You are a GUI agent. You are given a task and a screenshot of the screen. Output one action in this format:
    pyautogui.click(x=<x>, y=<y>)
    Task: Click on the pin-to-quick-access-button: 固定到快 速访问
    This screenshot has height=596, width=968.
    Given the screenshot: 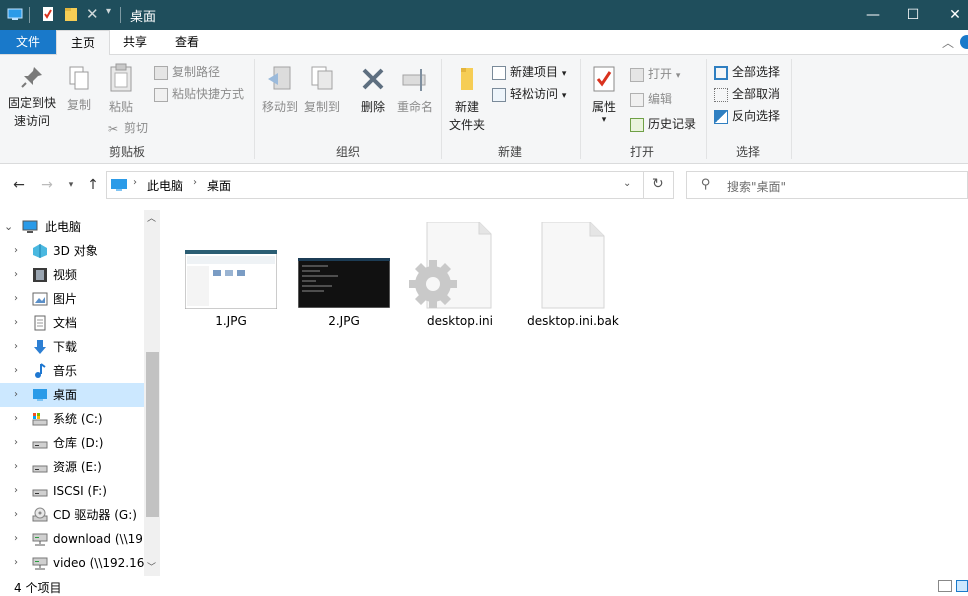 What is the action you would take?
    pyautogui.click(x=32, y=97)
    